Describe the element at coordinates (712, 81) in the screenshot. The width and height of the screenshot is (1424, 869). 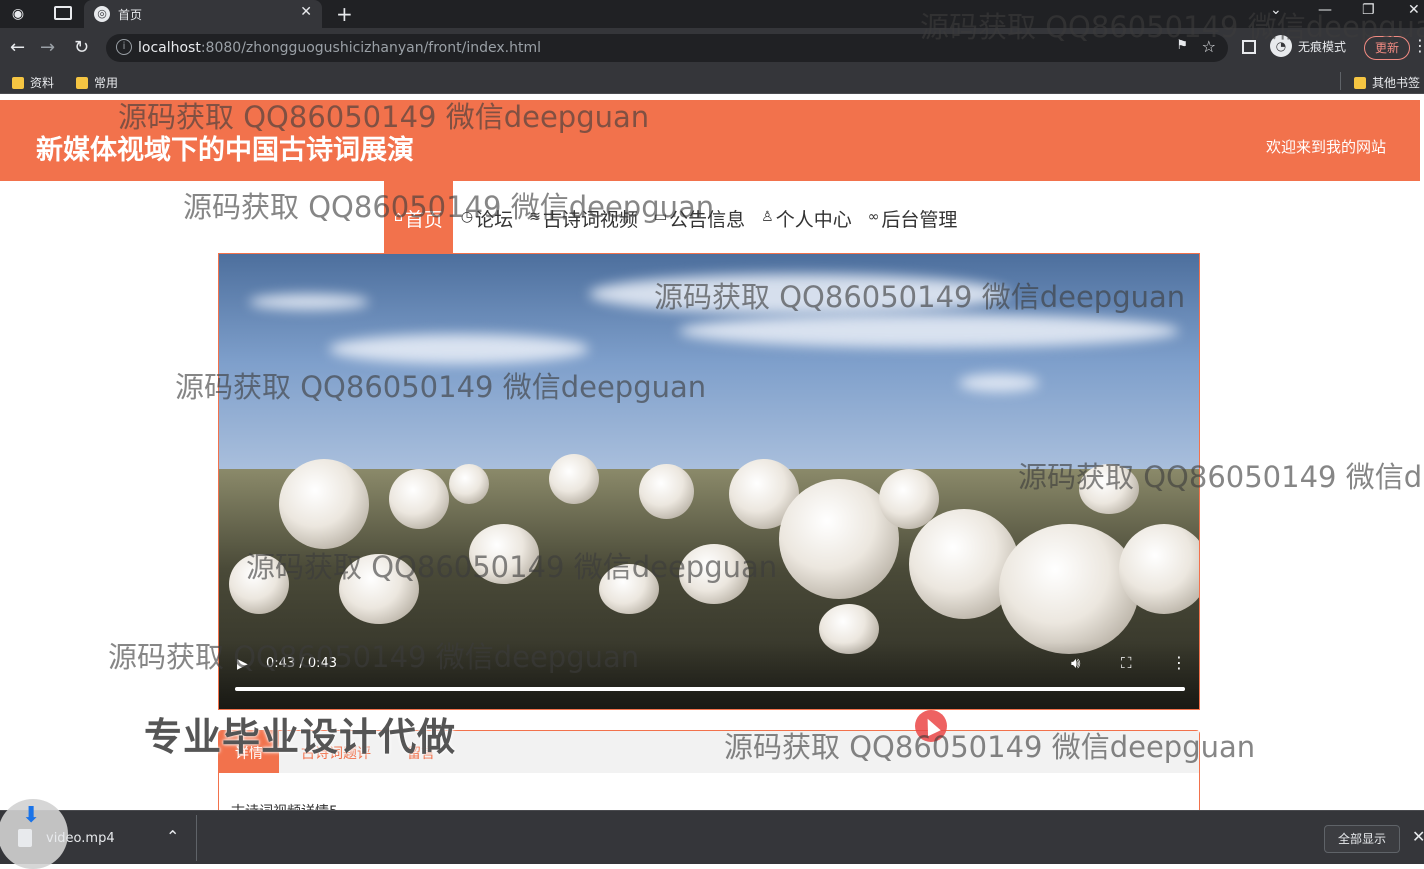
I see `bookmarks-bar: 资料 常用 其他书签` at that location.